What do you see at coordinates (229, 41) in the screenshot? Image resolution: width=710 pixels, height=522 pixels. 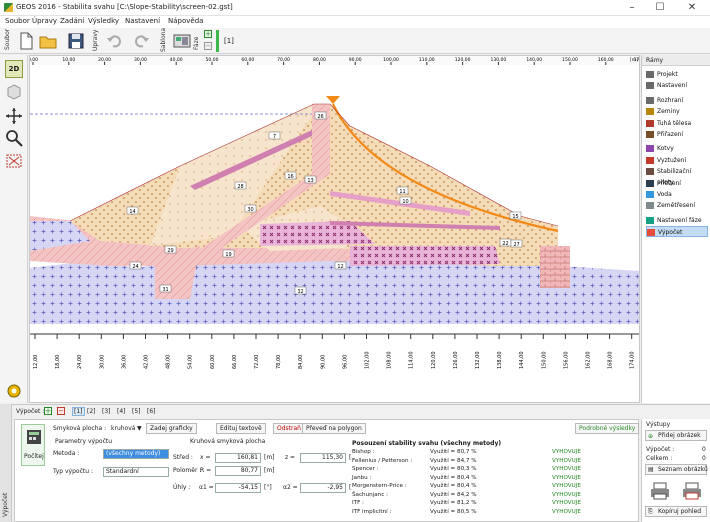 I see `stage-item: [1]` at bounding box center [229, 41].